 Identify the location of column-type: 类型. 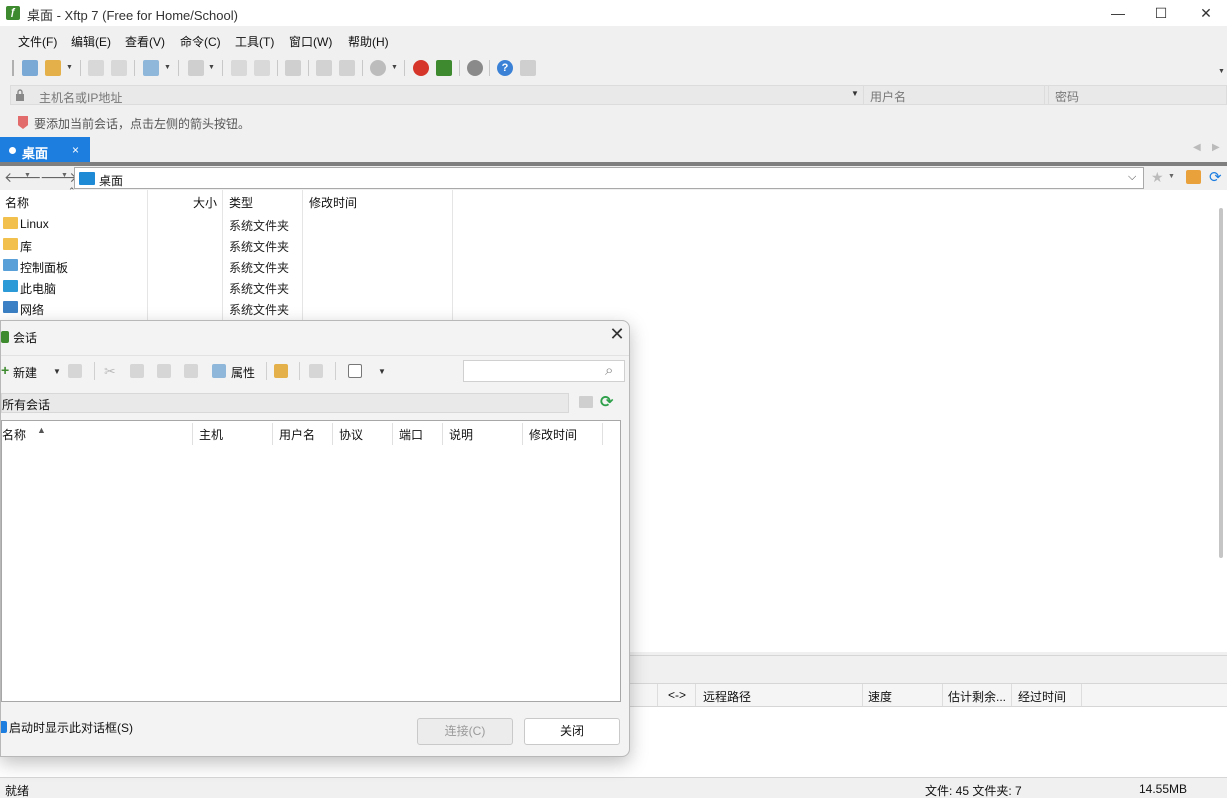
(241, 202).